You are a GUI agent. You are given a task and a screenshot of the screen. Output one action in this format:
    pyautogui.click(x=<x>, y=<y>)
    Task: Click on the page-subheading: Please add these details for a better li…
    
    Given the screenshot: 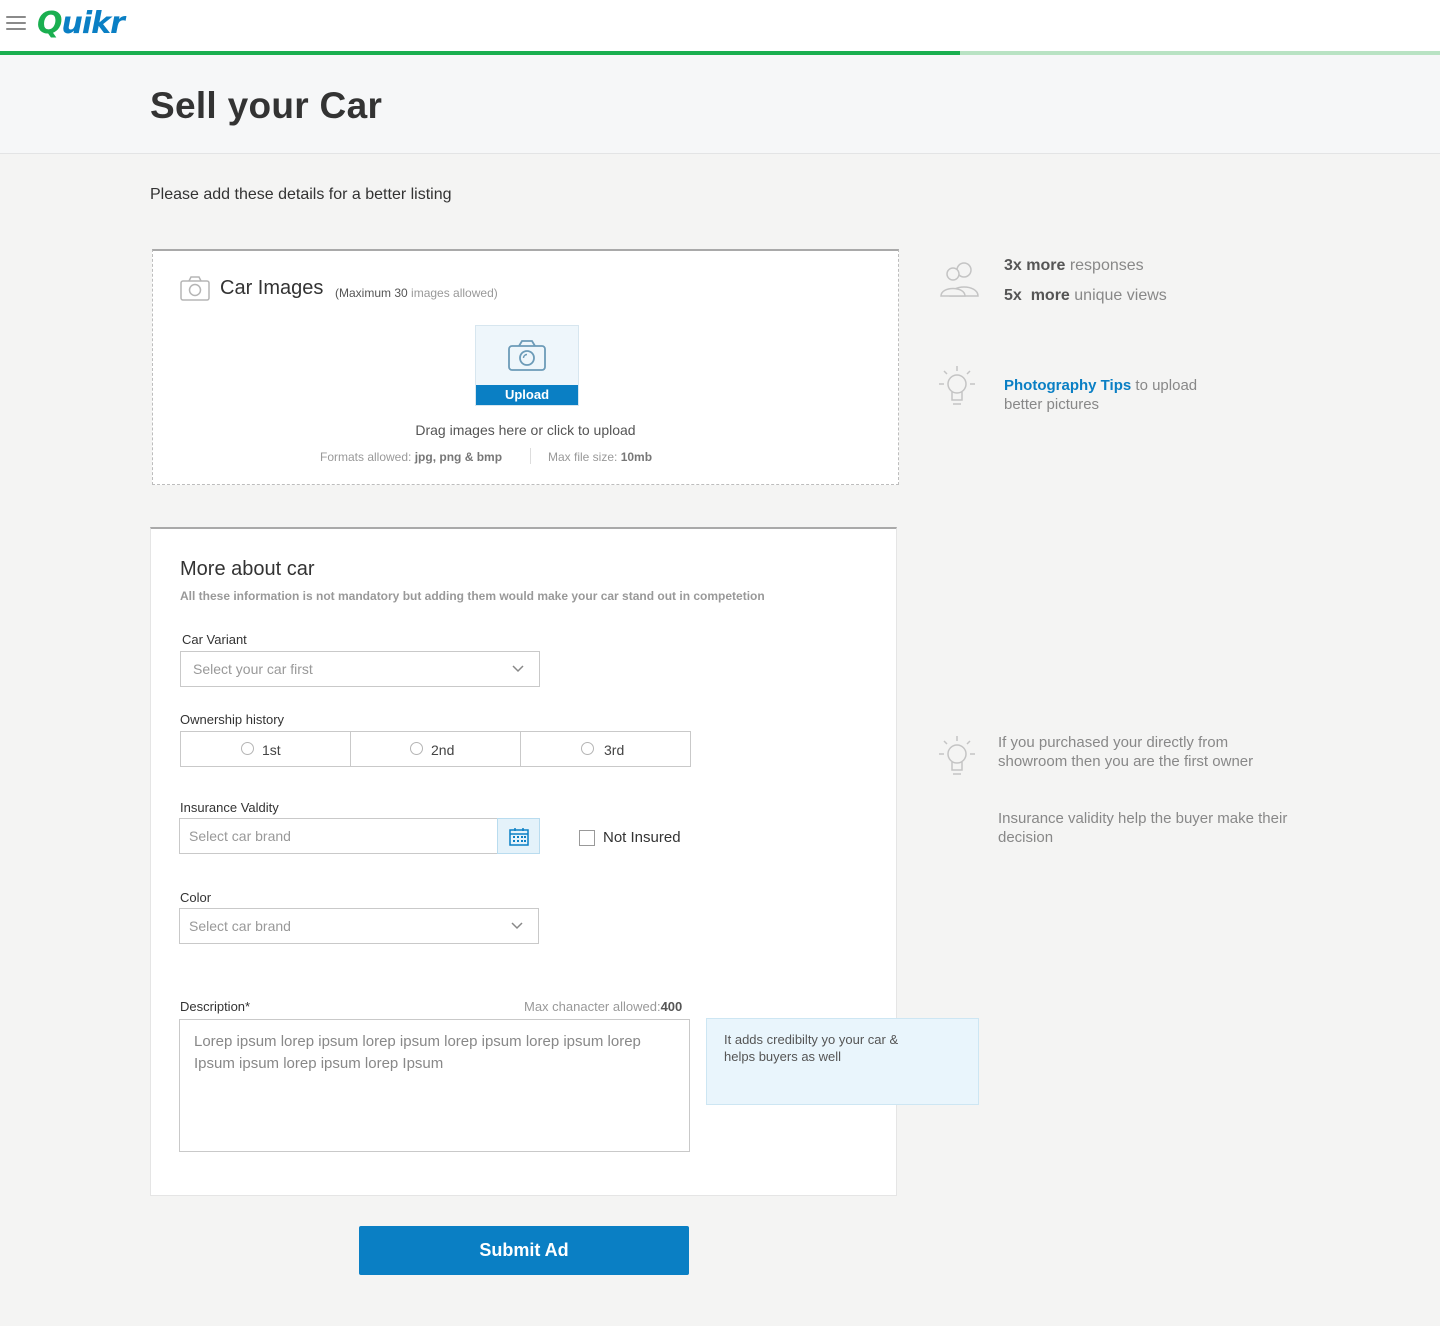 What is the action you would take?
    pyautogui.click(x=301, y=194)
    